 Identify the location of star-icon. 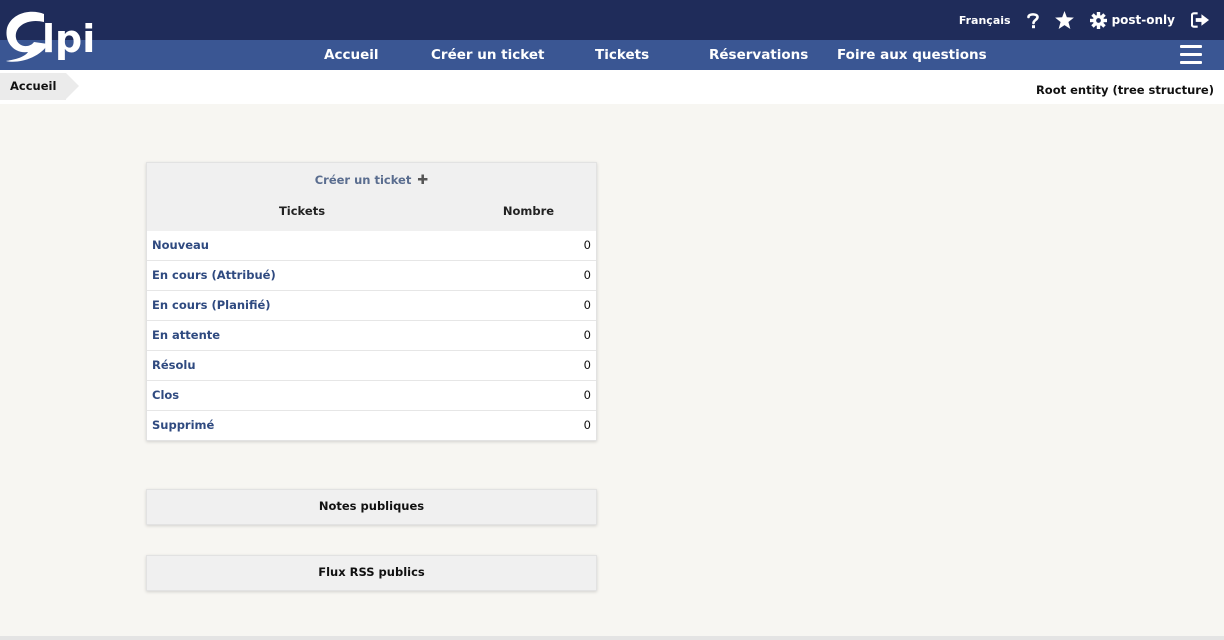
(1064, 20).